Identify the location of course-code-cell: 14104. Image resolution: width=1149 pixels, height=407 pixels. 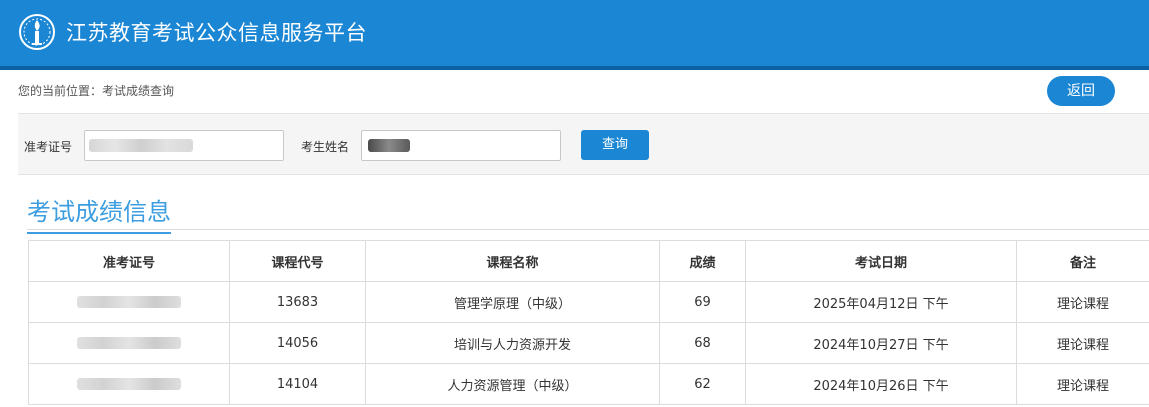
(297, 384).